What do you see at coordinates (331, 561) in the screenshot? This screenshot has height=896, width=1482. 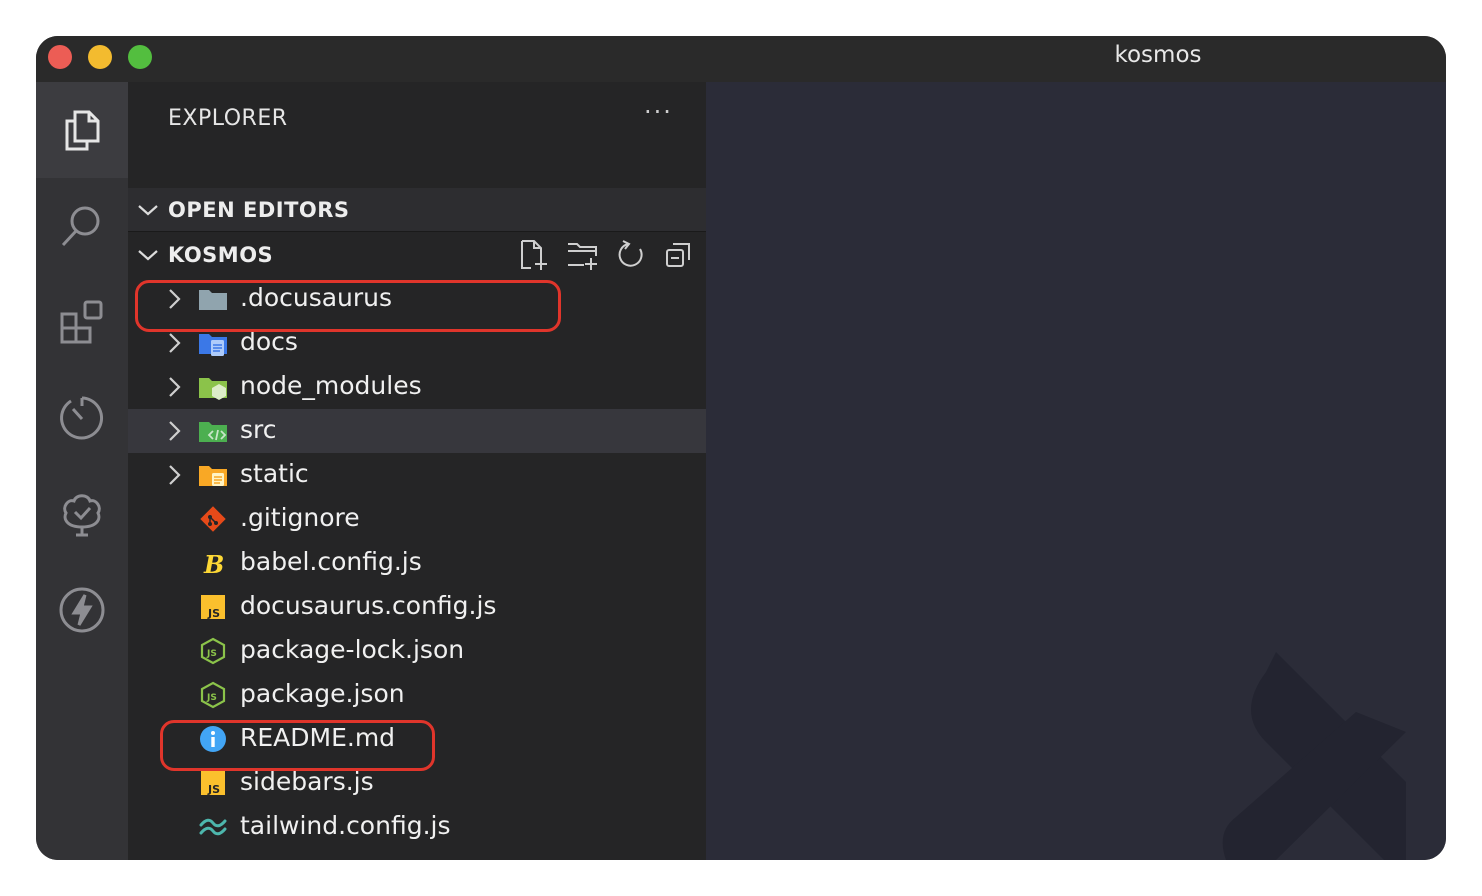 I see `tree-item-label: babel.config.js` at bounding box center [331, 561].